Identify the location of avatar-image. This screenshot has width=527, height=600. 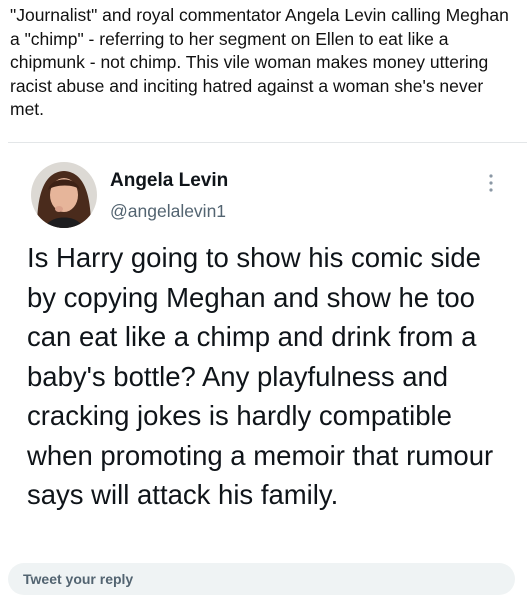
(64, 195).